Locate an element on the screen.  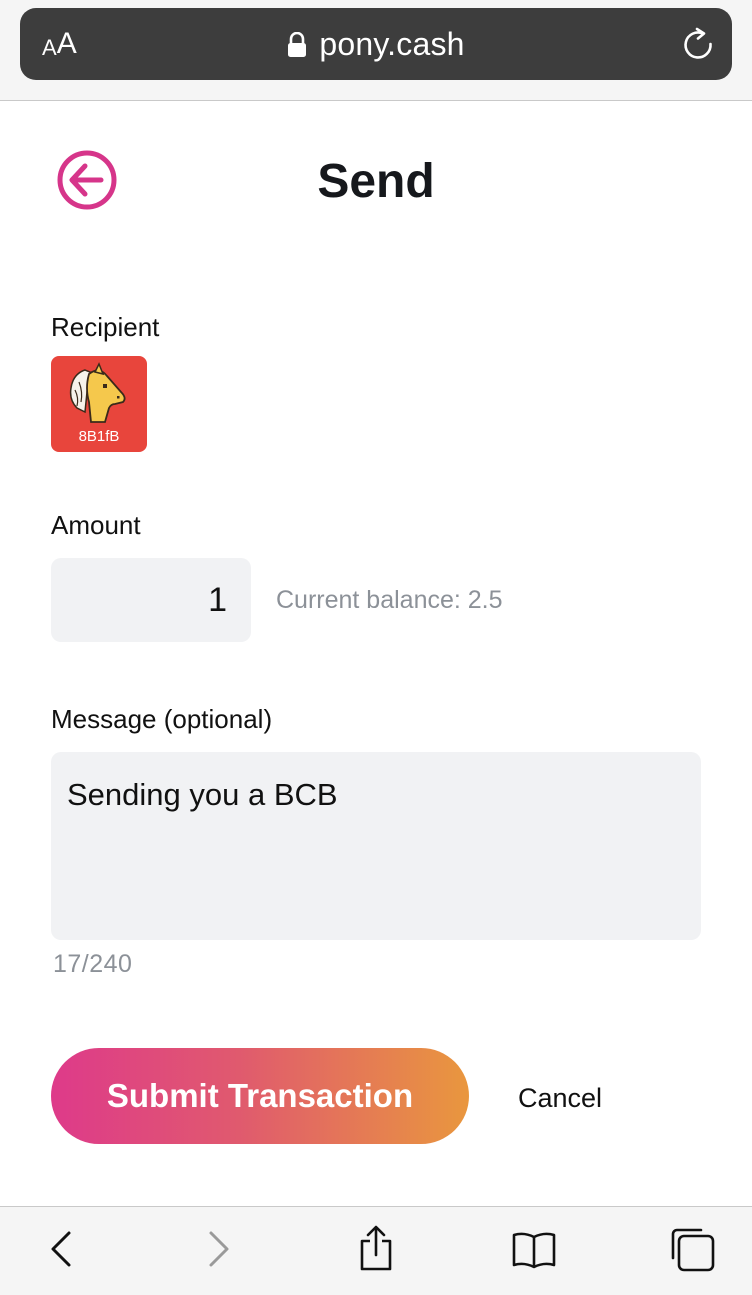
message-label: Message (optional) is located at coordinates (162, 719).